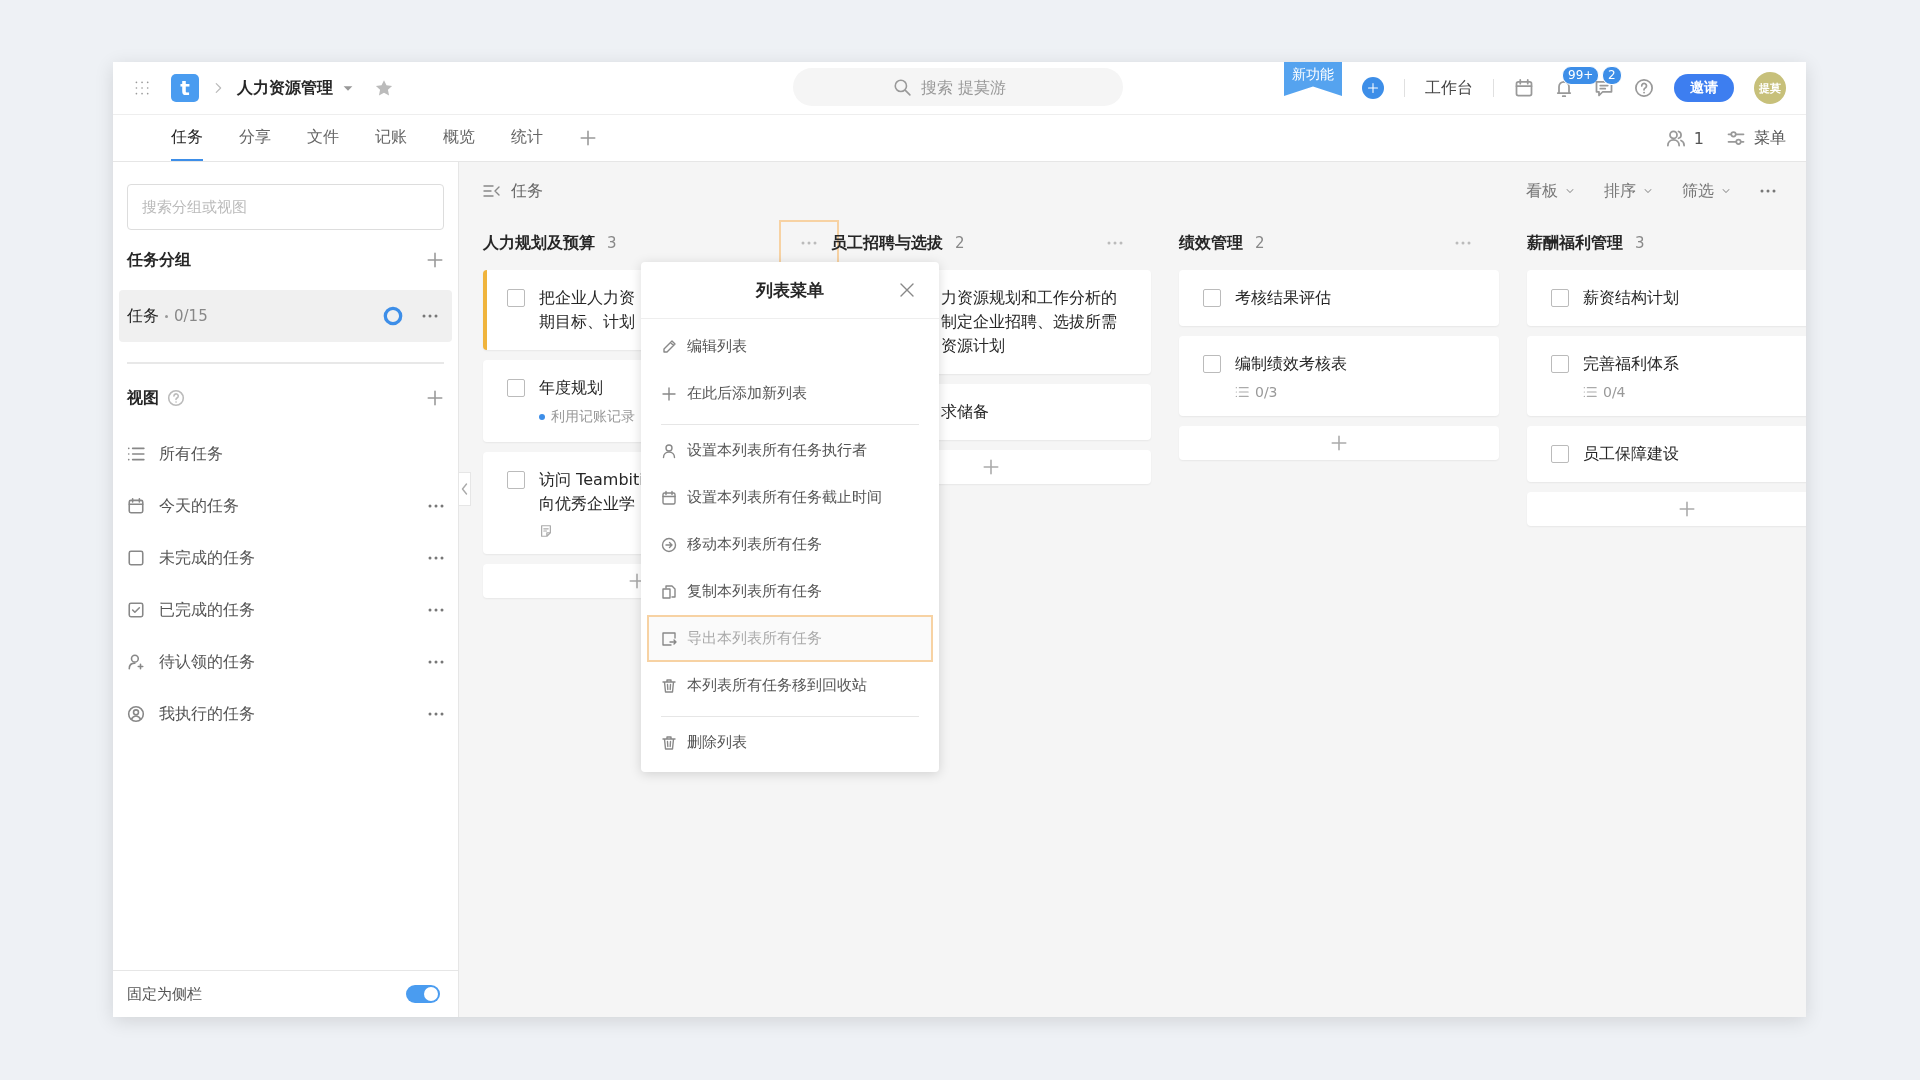  I want to click on task-count: 0/15, so click(191, 316).